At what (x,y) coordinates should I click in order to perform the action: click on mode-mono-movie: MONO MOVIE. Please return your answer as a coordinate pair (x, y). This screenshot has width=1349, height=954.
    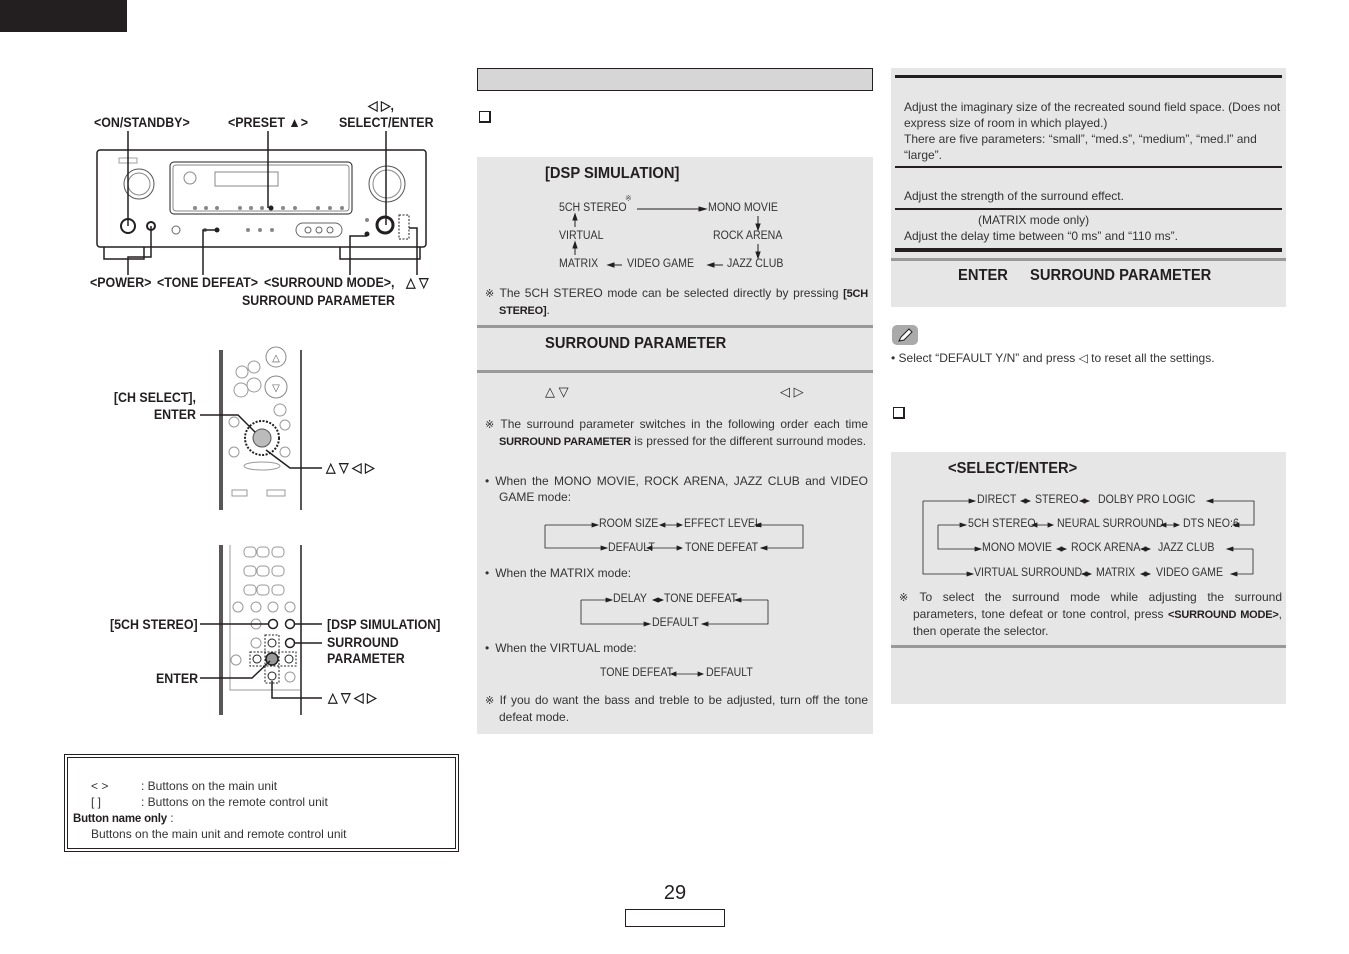
    Looking at the image, I should click on (1017, 548).